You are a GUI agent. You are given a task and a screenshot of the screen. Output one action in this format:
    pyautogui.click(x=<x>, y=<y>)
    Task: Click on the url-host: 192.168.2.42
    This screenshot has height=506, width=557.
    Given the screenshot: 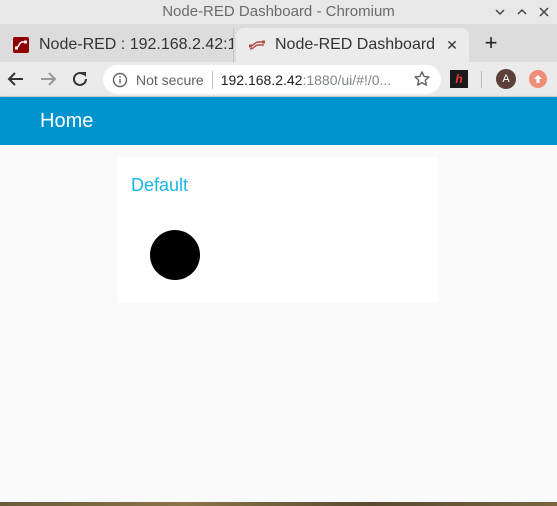 What is the action you would take?
    pyautogui.click(x=261, y=79)
    